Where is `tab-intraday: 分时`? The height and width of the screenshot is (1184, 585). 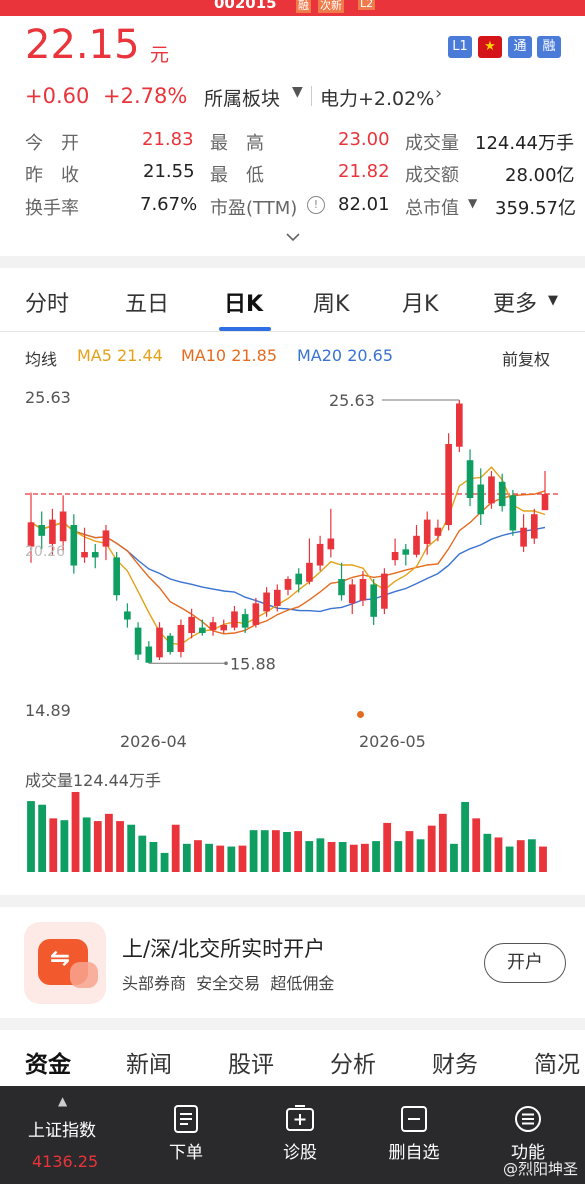 tab-intraday: 分时 is located at coordinates (47, 302).